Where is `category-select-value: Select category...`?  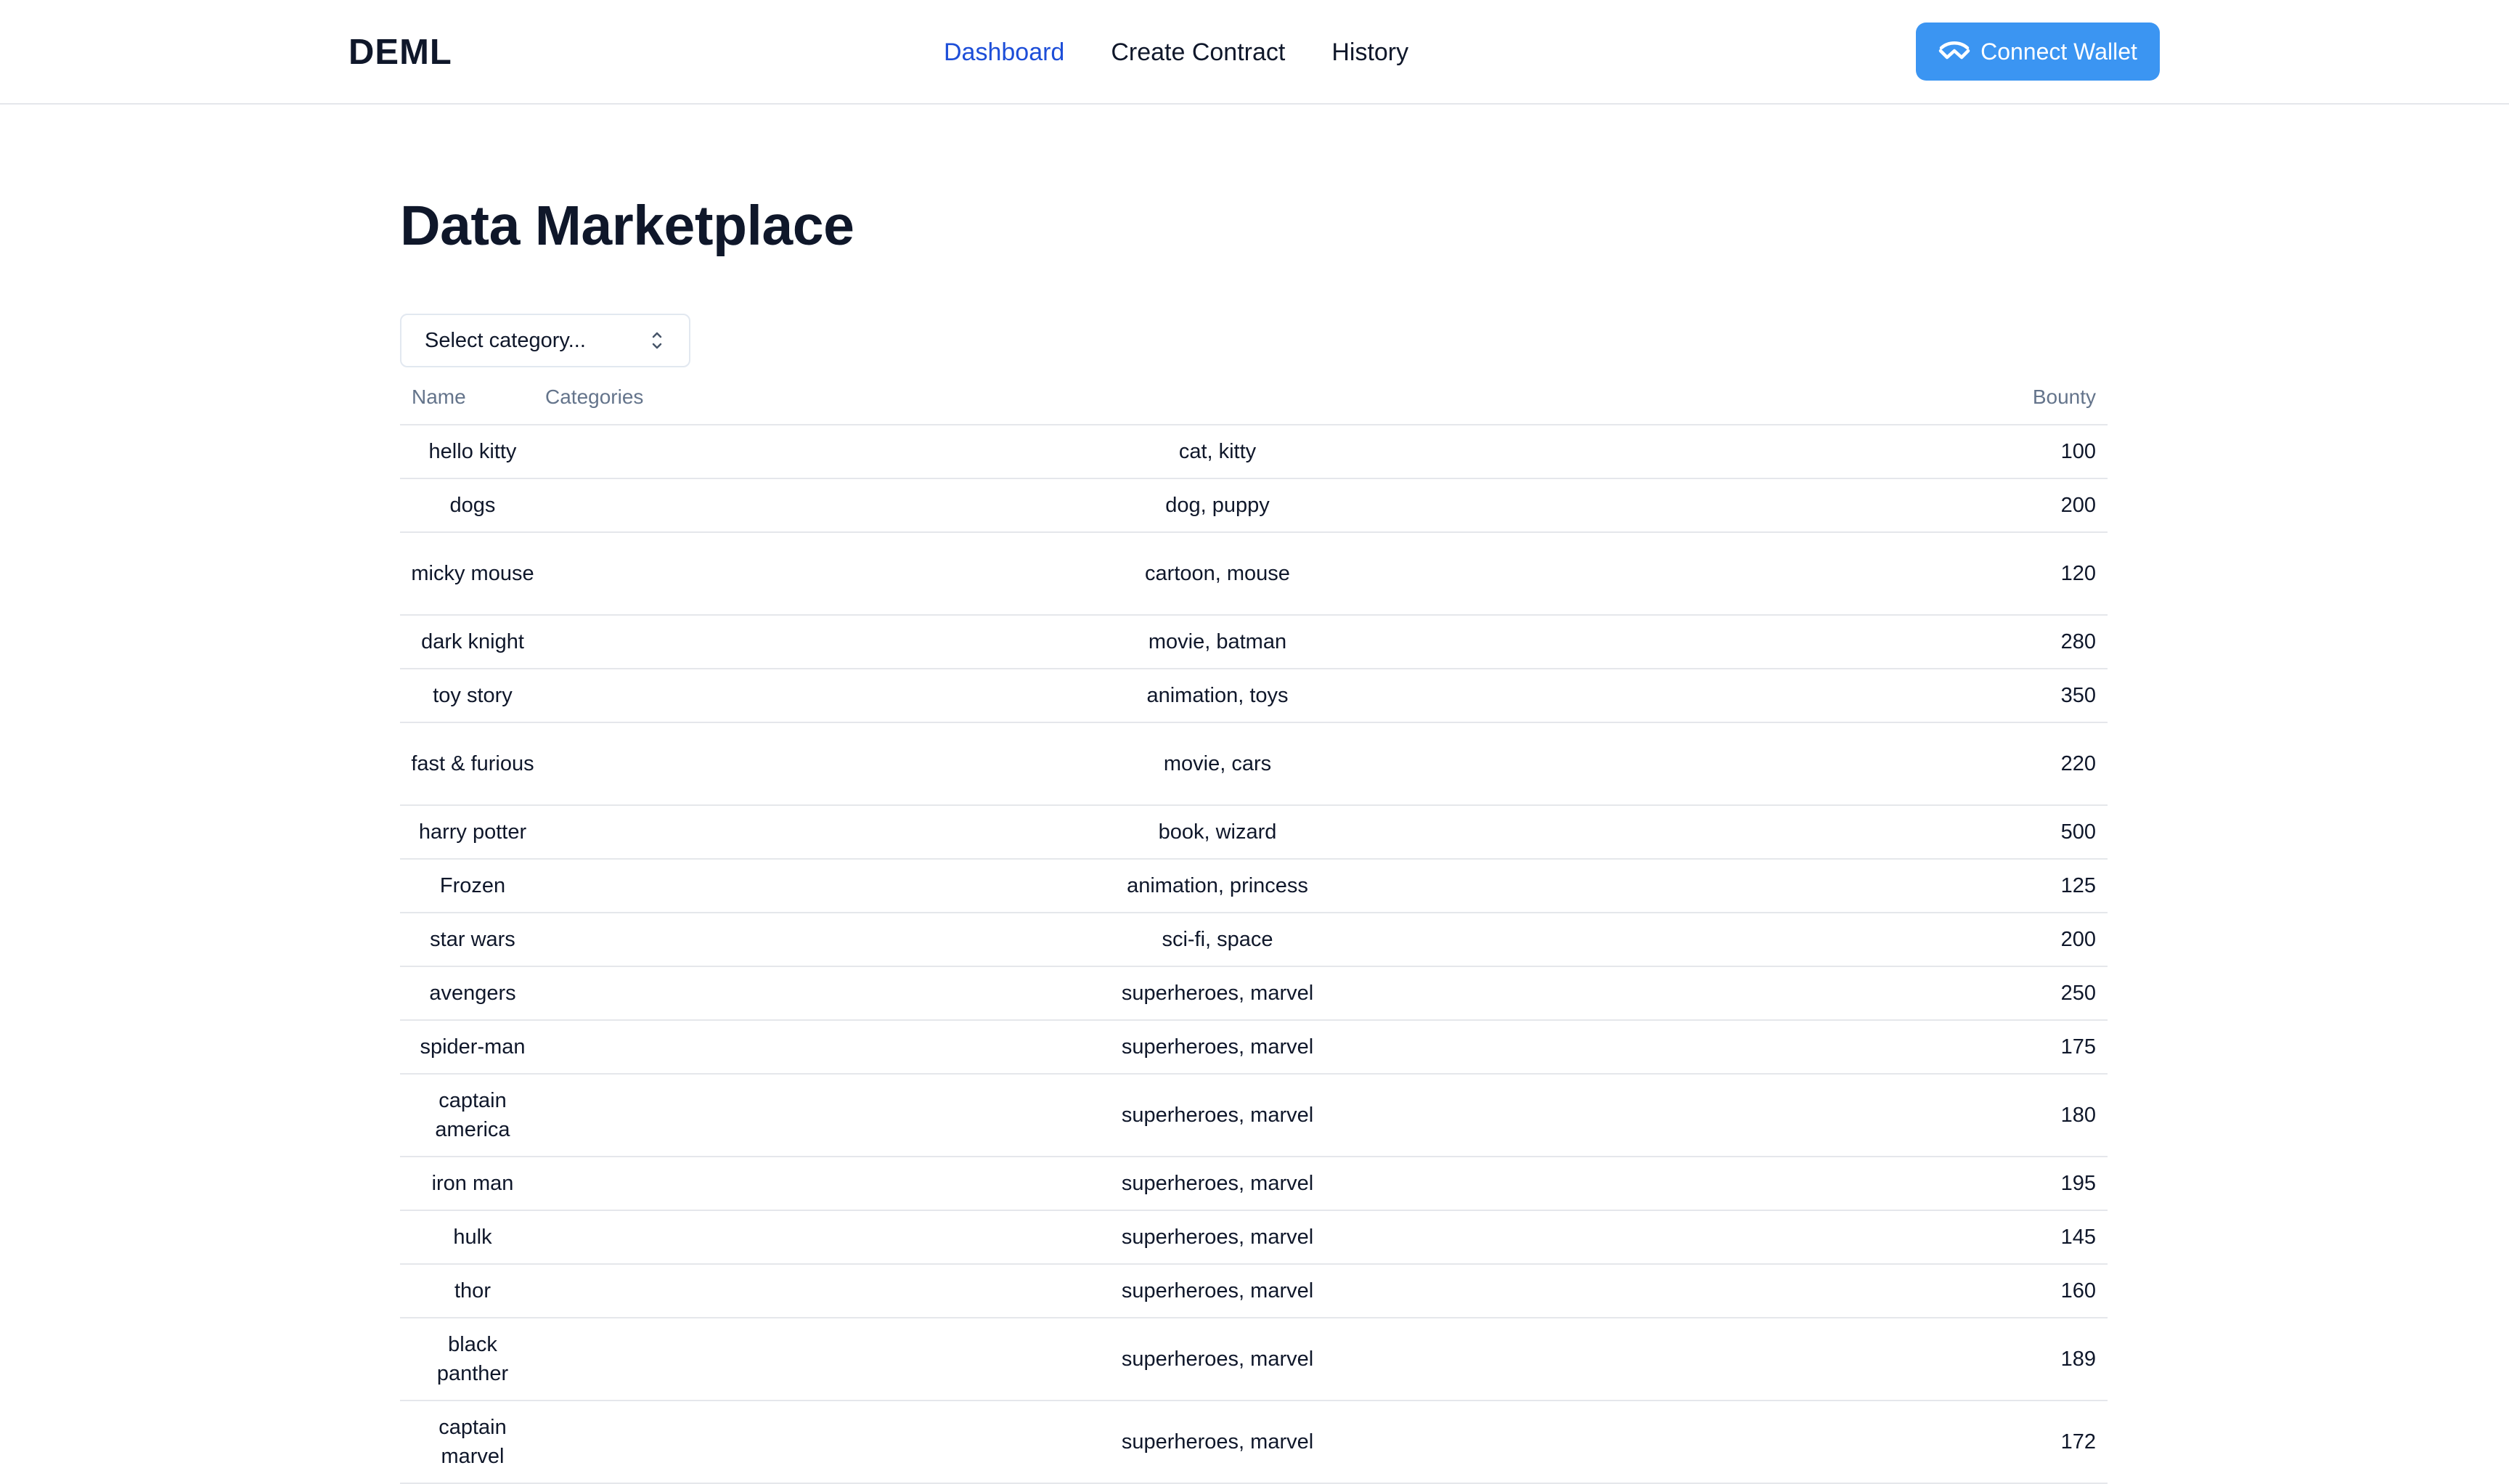 category-select-value: Select category... is located at coordinates (505, 340).